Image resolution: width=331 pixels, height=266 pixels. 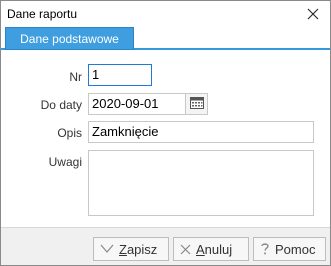 What do you see at coordinates (295, 249) in the screenshot?
I see `help-label: Pomoc` at bounding box center [295, 249].